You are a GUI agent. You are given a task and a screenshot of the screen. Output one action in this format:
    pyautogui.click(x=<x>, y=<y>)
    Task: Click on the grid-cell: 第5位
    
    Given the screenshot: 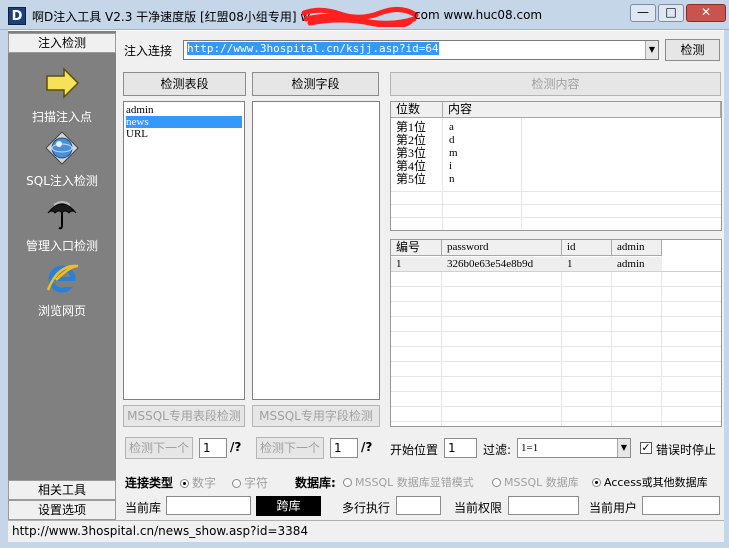 What is the action you would take?
    pyautogui.click(x=411, y=179)
    